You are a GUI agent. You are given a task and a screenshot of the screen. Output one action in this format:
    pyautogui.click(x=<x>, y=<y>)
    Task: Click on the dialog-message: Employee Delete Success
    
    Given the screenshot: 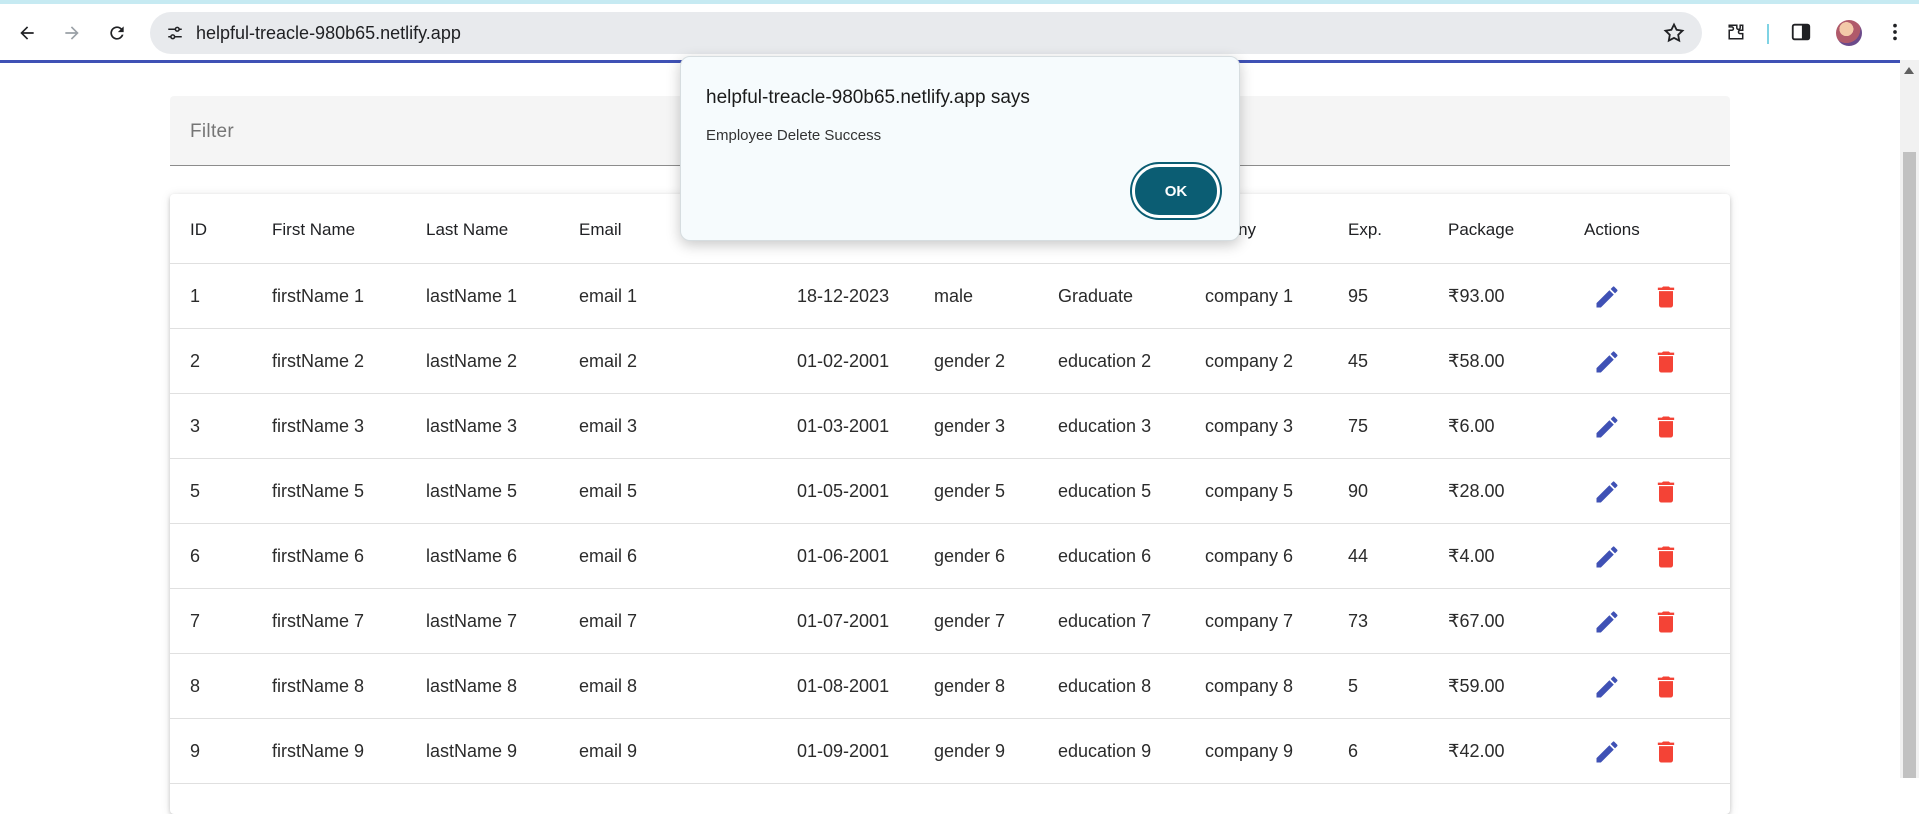 What is the action you would take?
    pyautogui.click(x=794, y=135)
    